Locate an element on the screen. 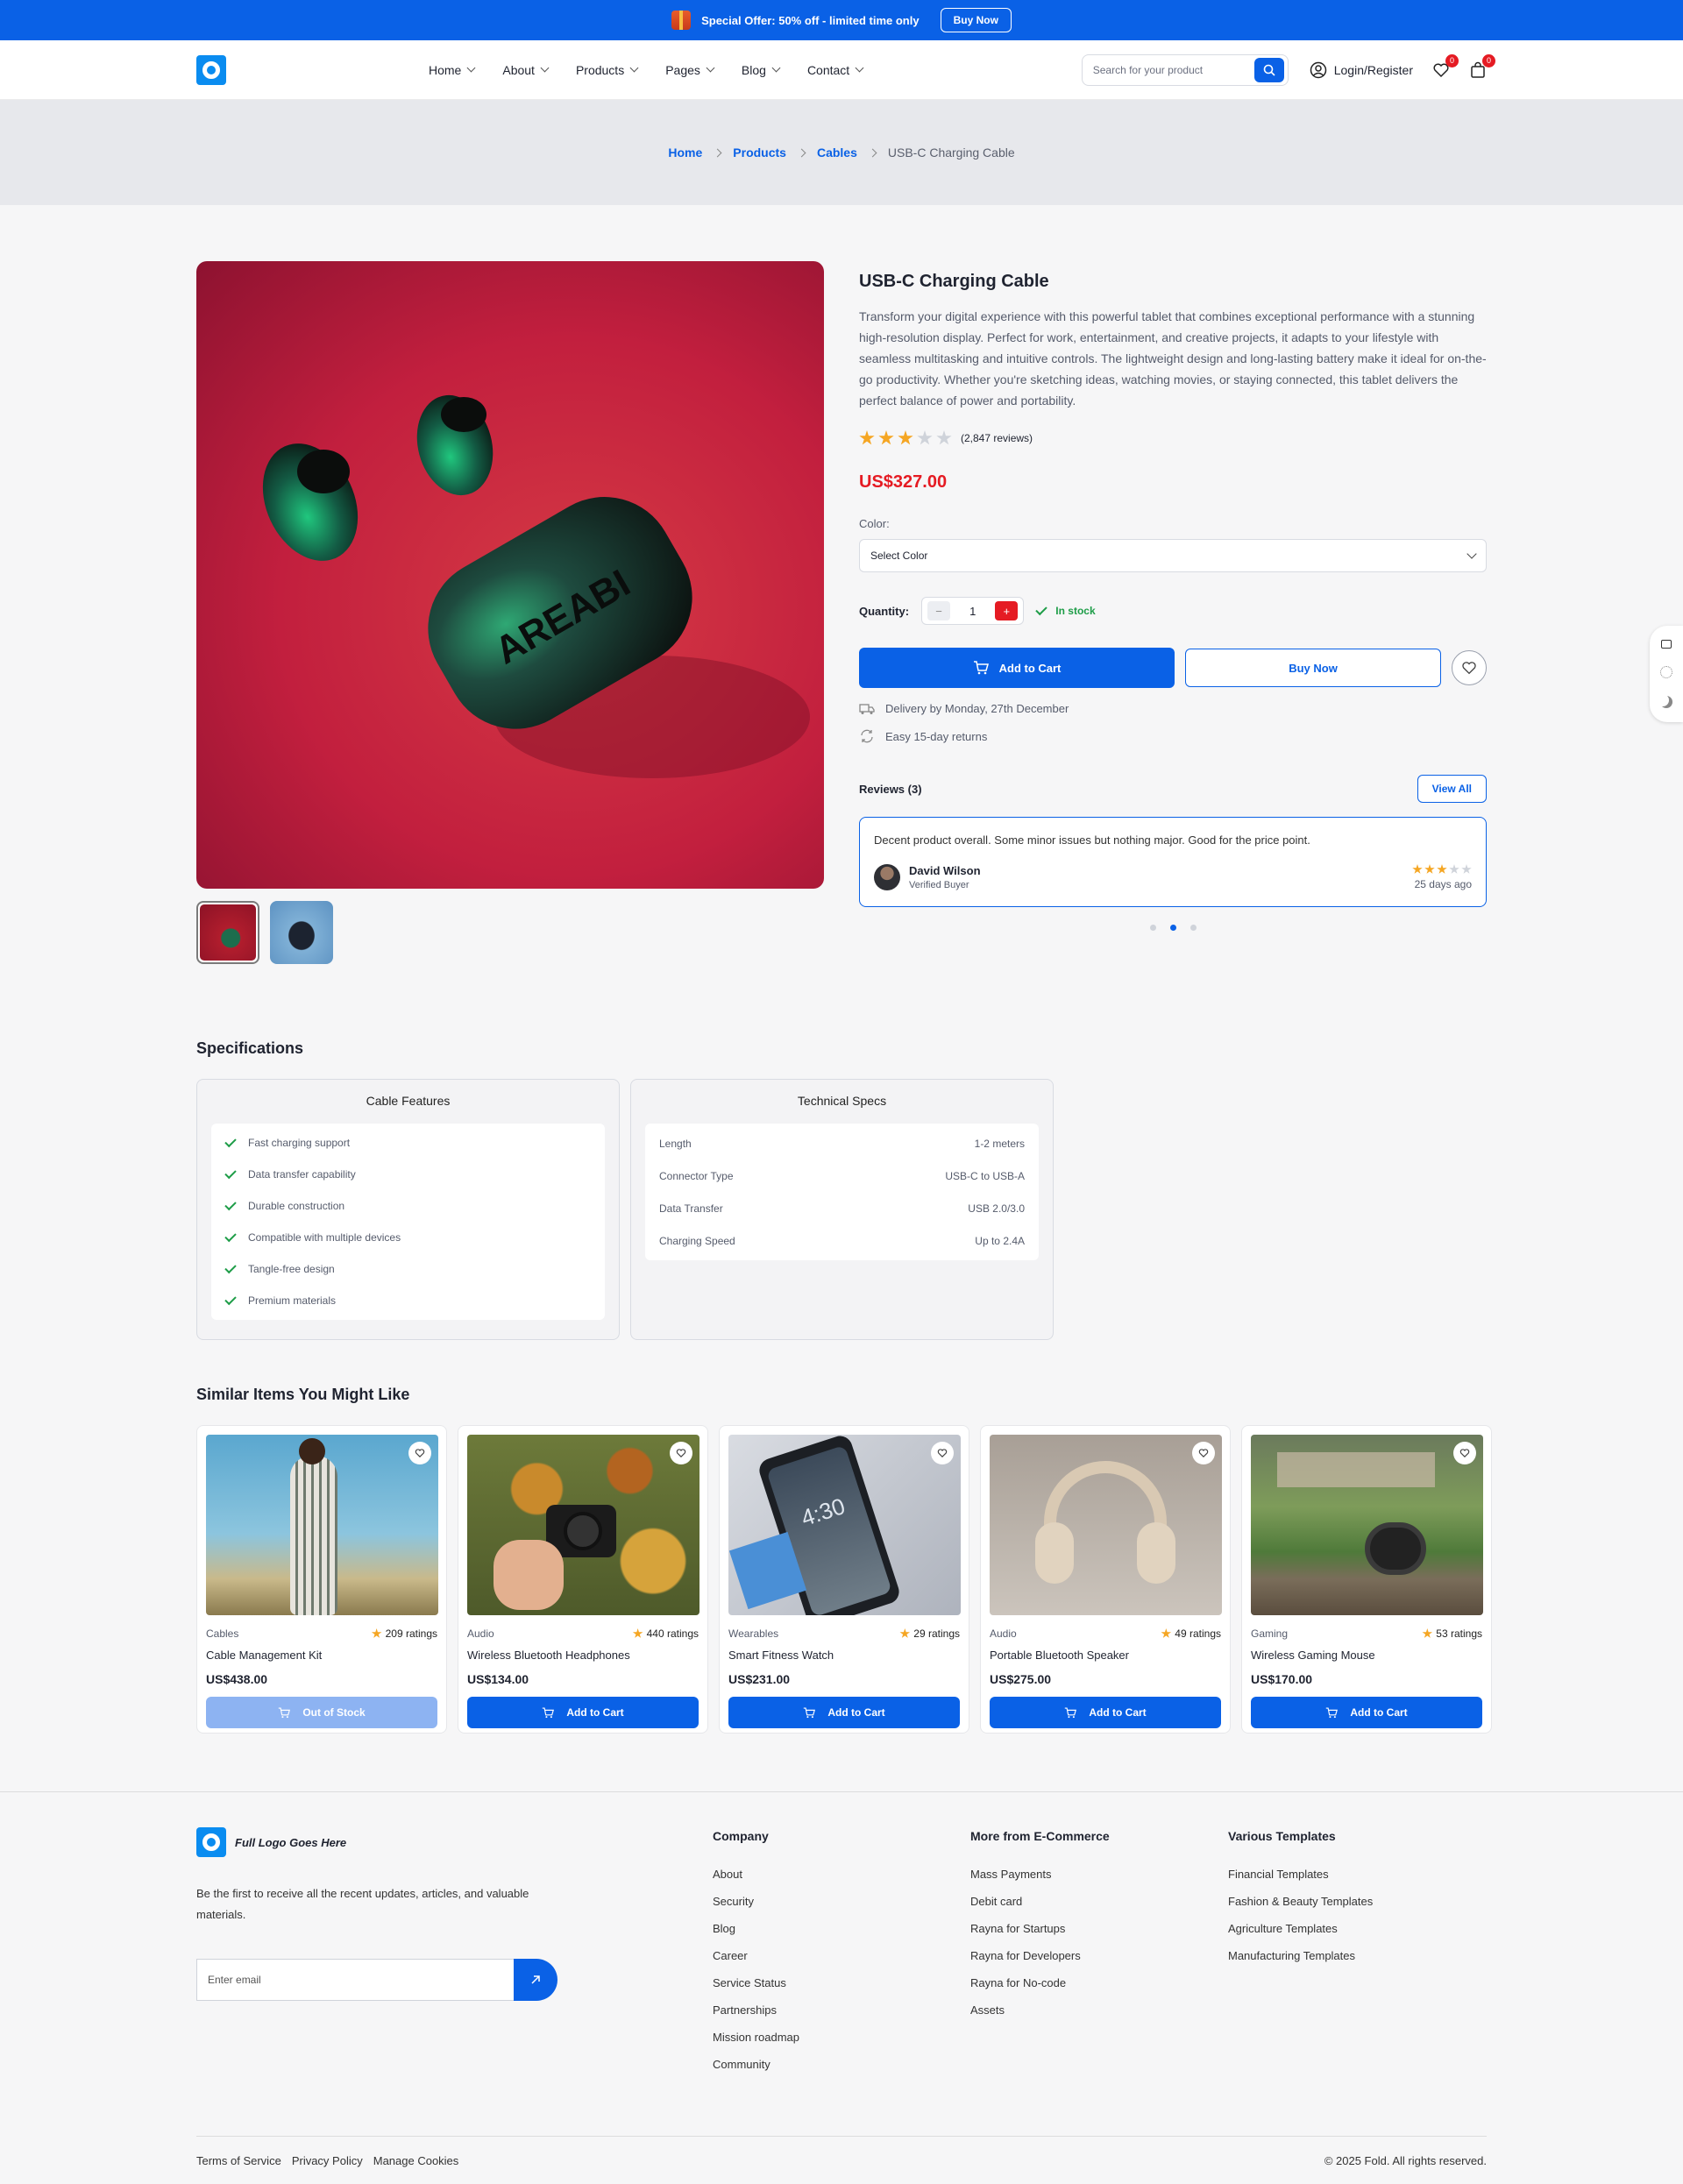 The width and height of the screenshot is (1683, 2184). product-name: Smart Fitness Watch is located at coordinates (844, 1655).